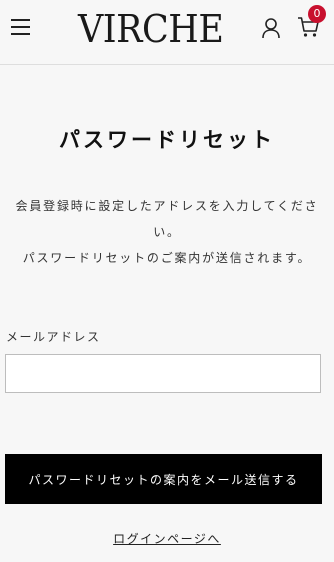 The width and height of the screenshot is (334, 562). I want to click on cart-count-badge: 0, so click(317, 14).